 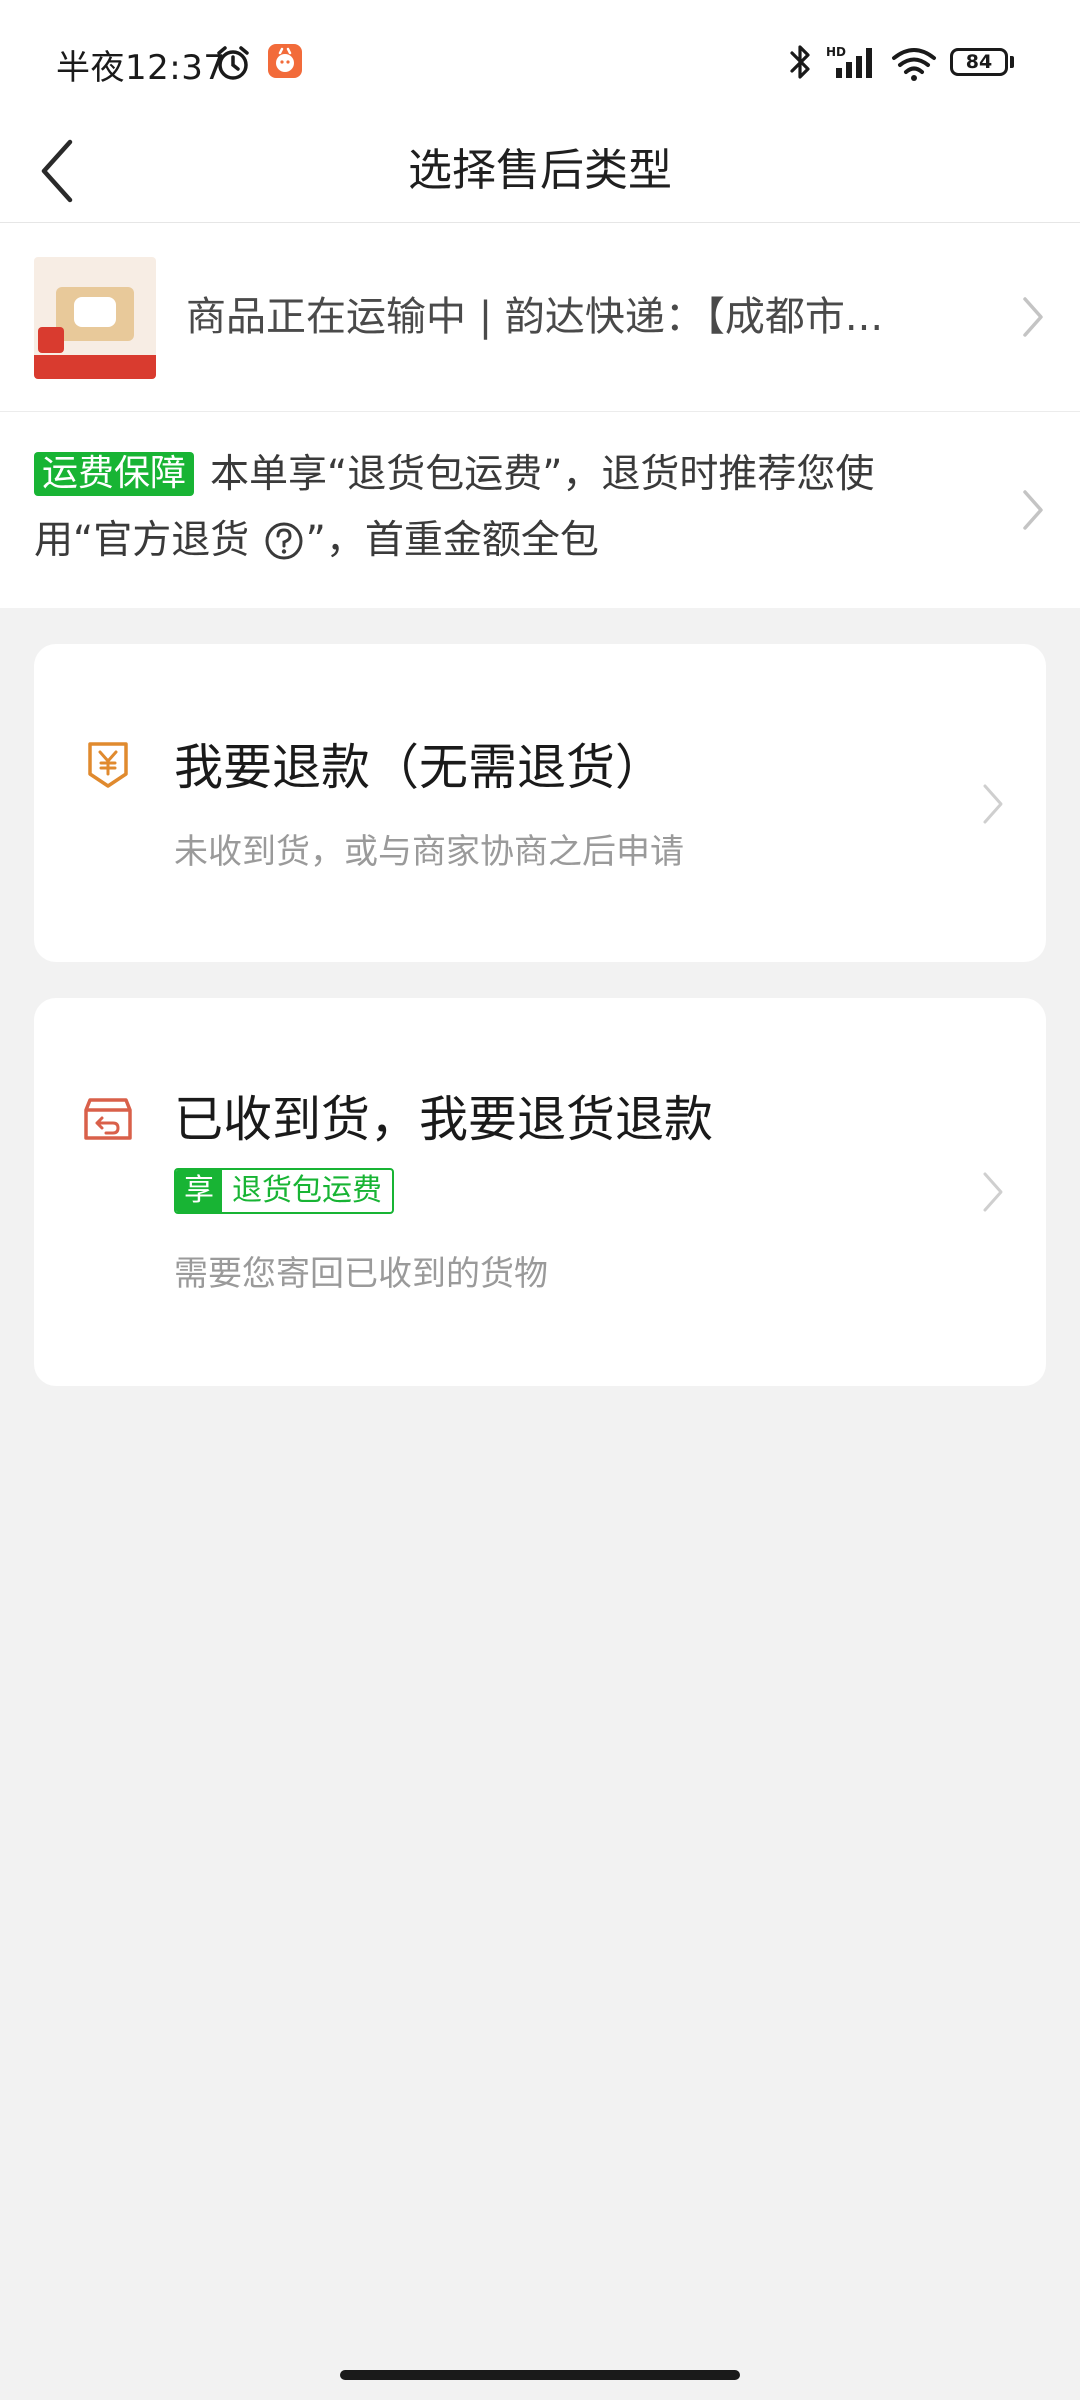 What do you see at coordinates (499, 508) in the screenshot?
I see `notice-text: 运费保障 本单享“退货包运费”，退货时推荐您使用“官方退货 ”，首重金额全包` at bounding box center [499, 508].